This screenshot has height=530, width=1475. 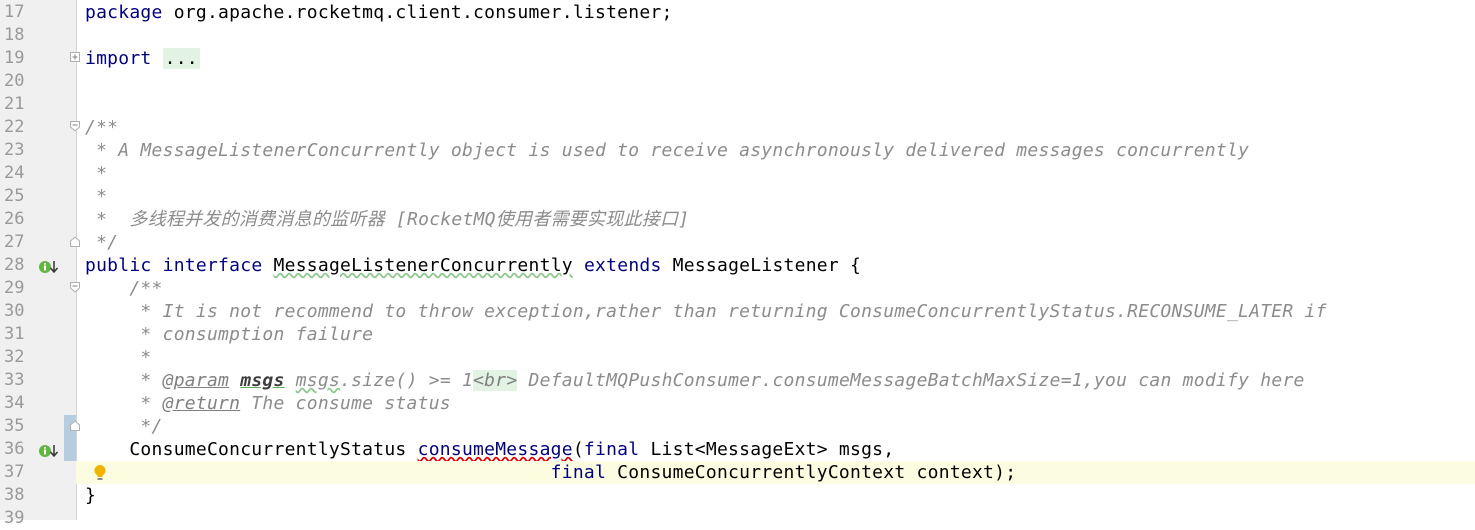 I want to click on line-number: 27, so click(x=14, y=242).